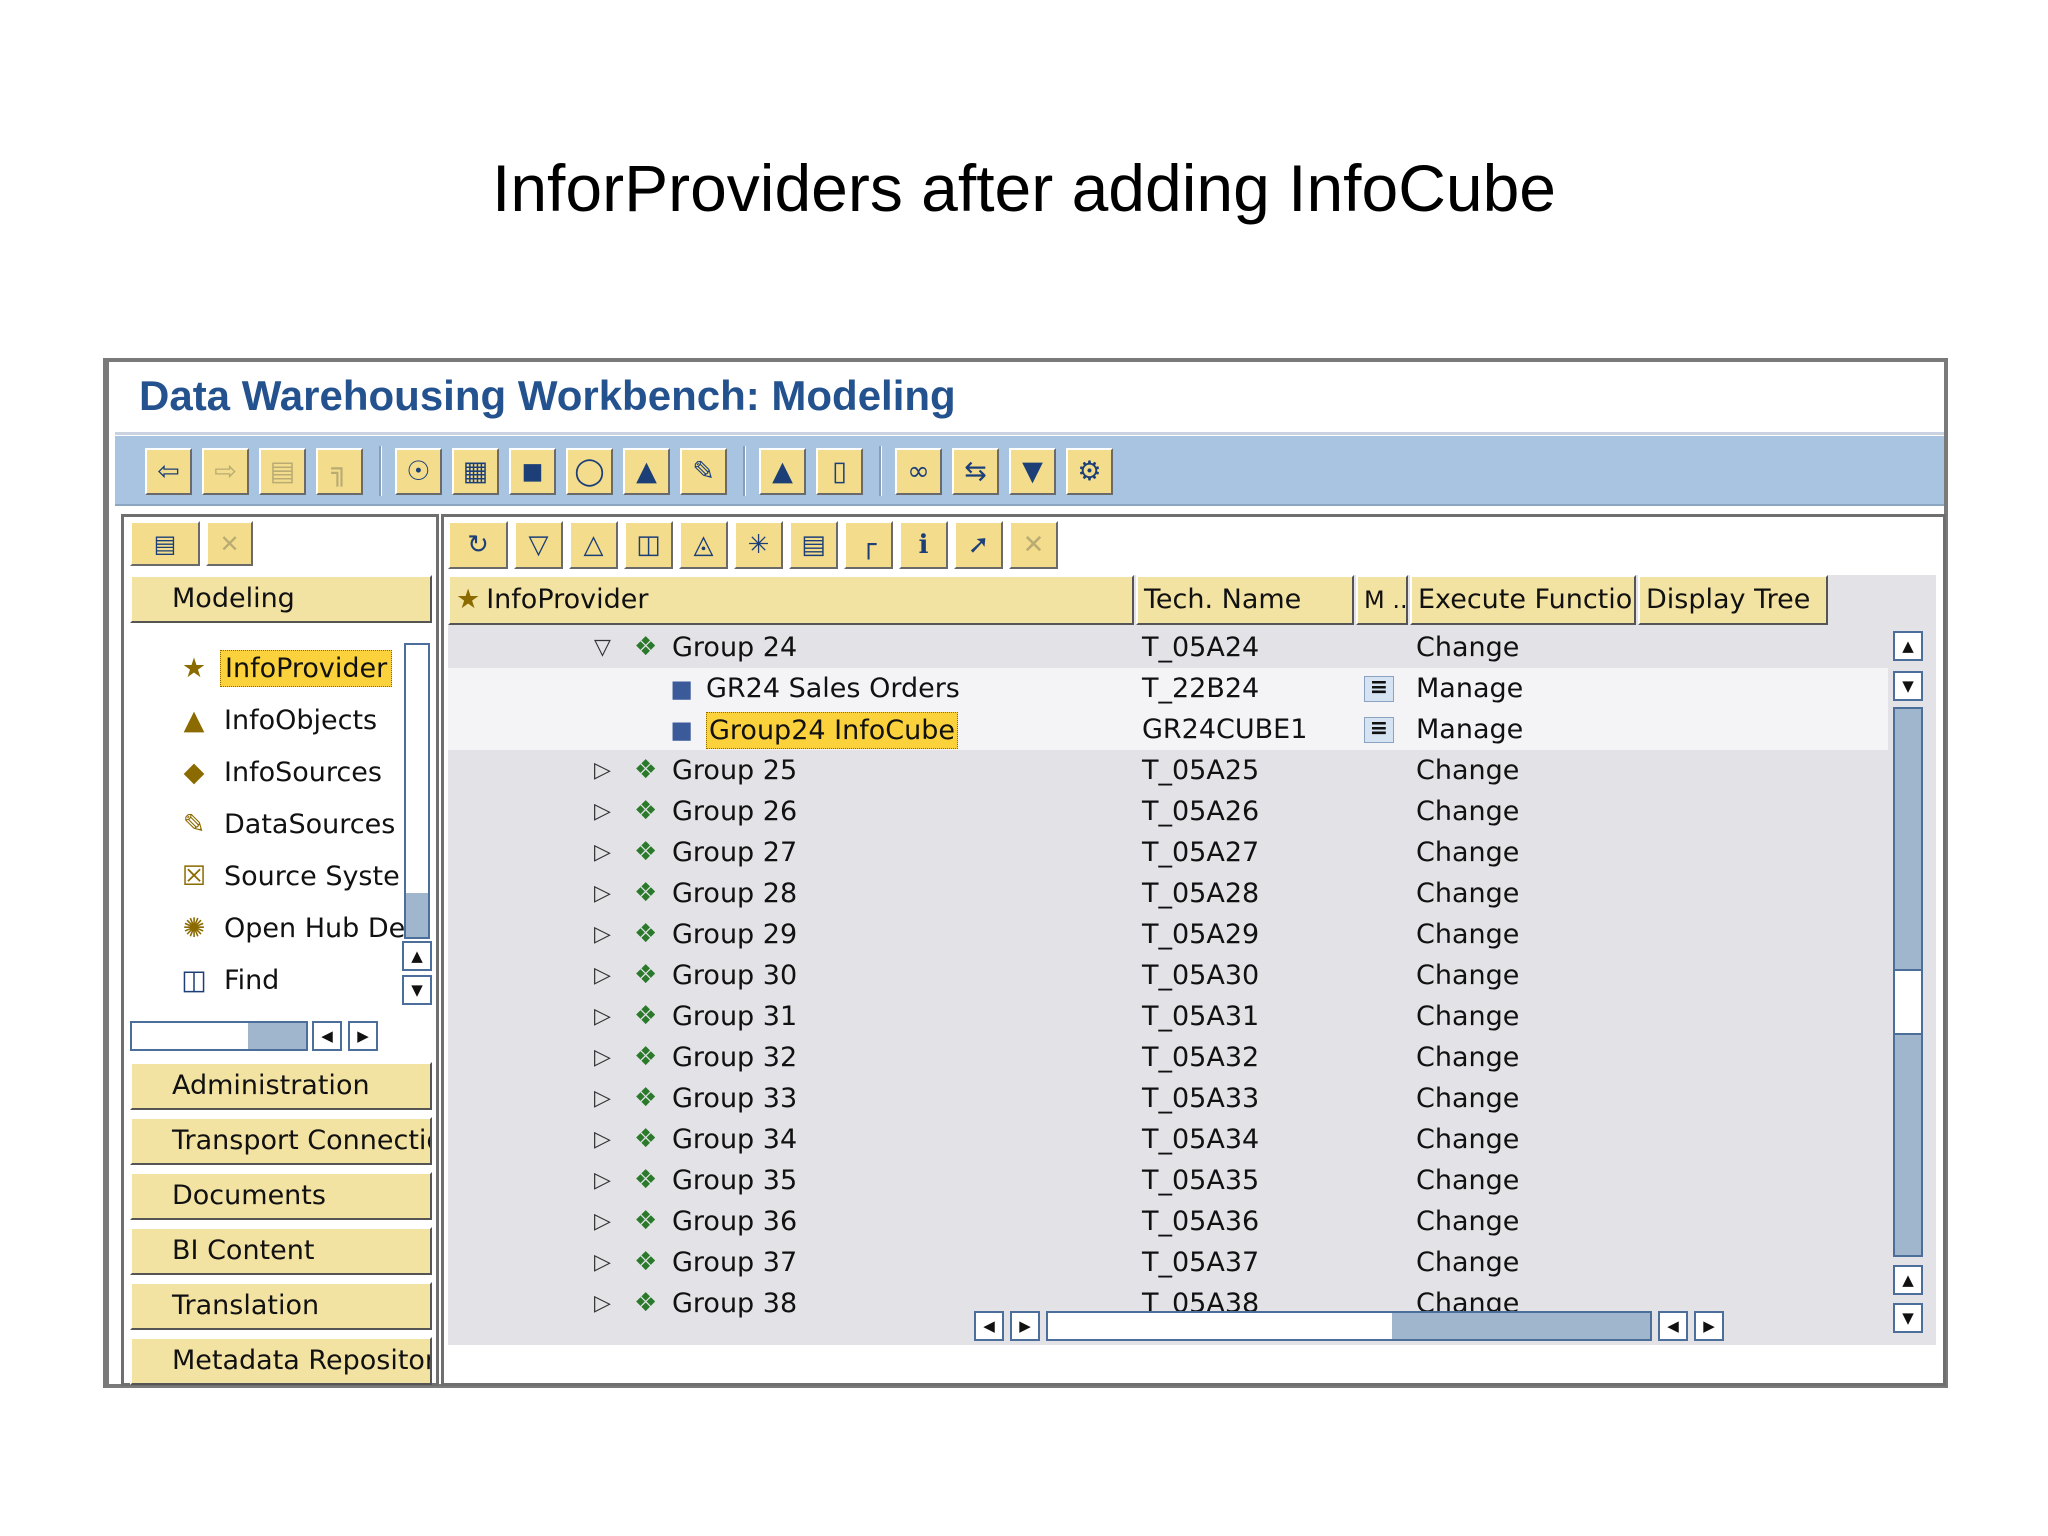 The image size is (2048, 1536). Describe the element at coordinates (281, 1306) in the screenshot. I see `section-translation: Translation` at that location.